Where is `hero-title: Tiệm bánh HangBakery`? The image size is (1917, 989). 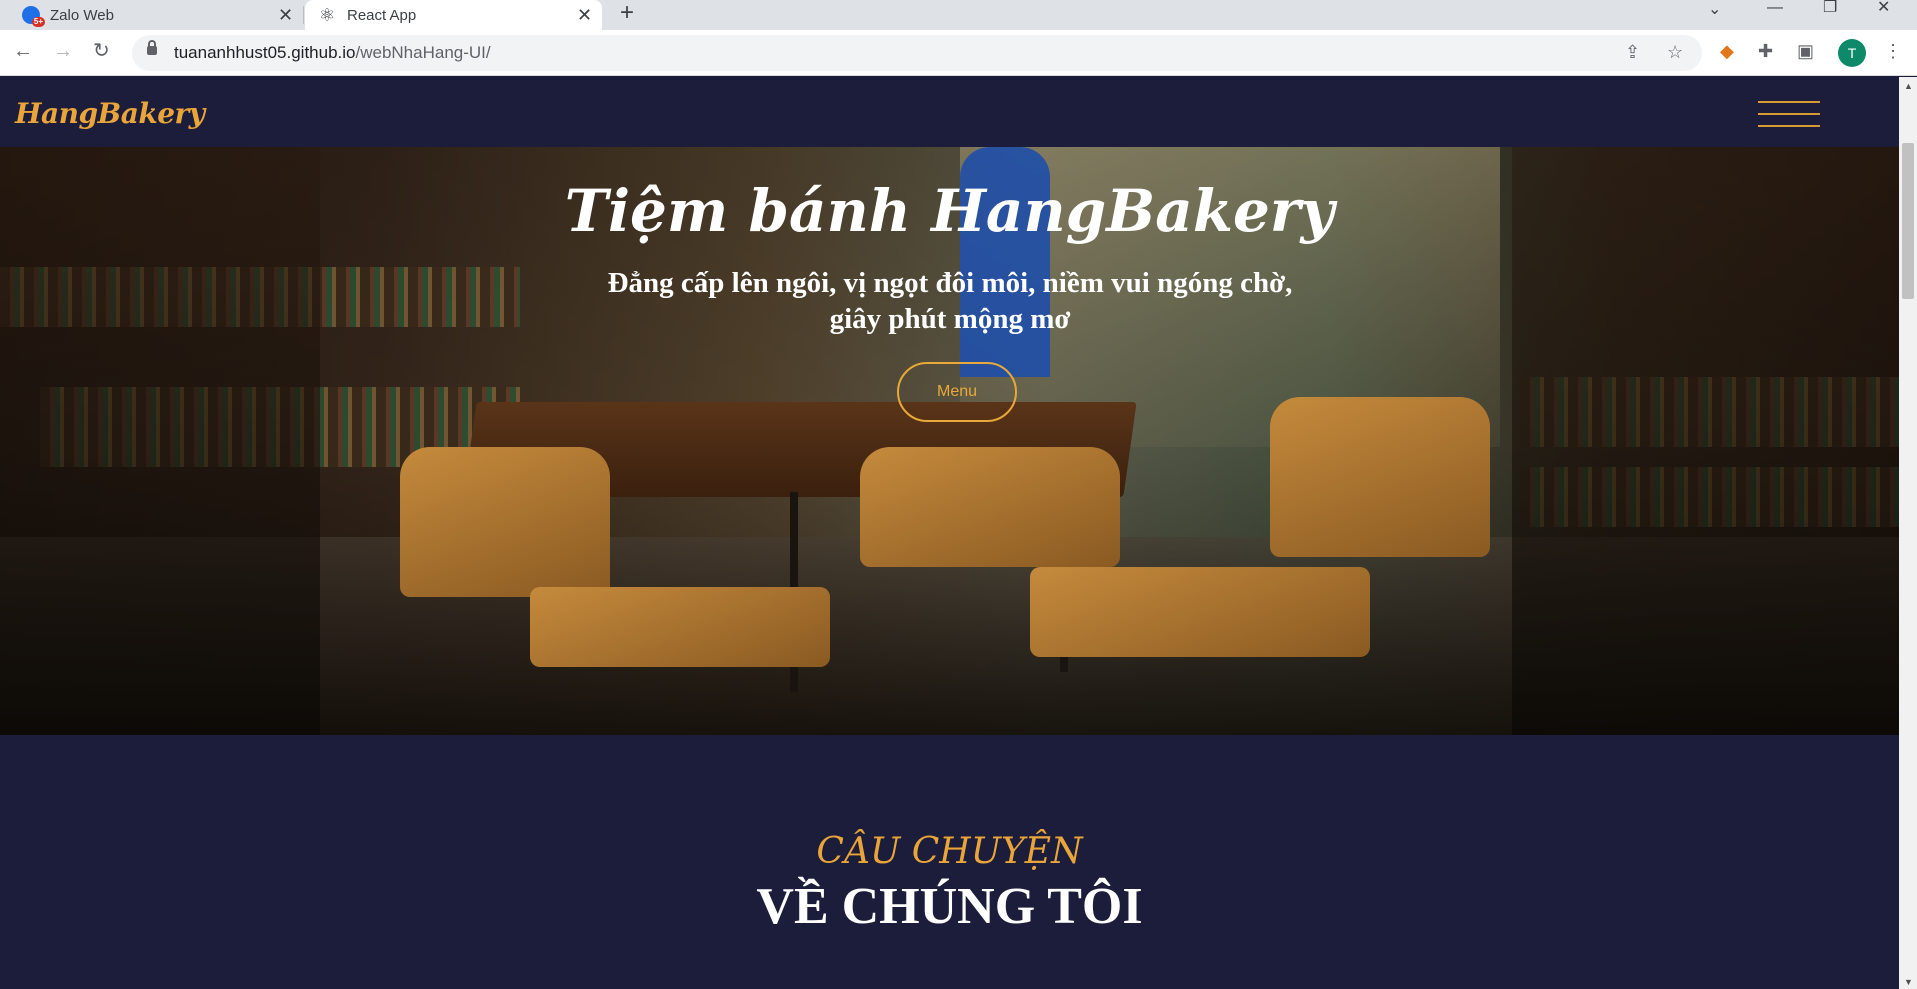
hero-title: Tiệm bánh HangBakery is located at coordinates (949, 211).